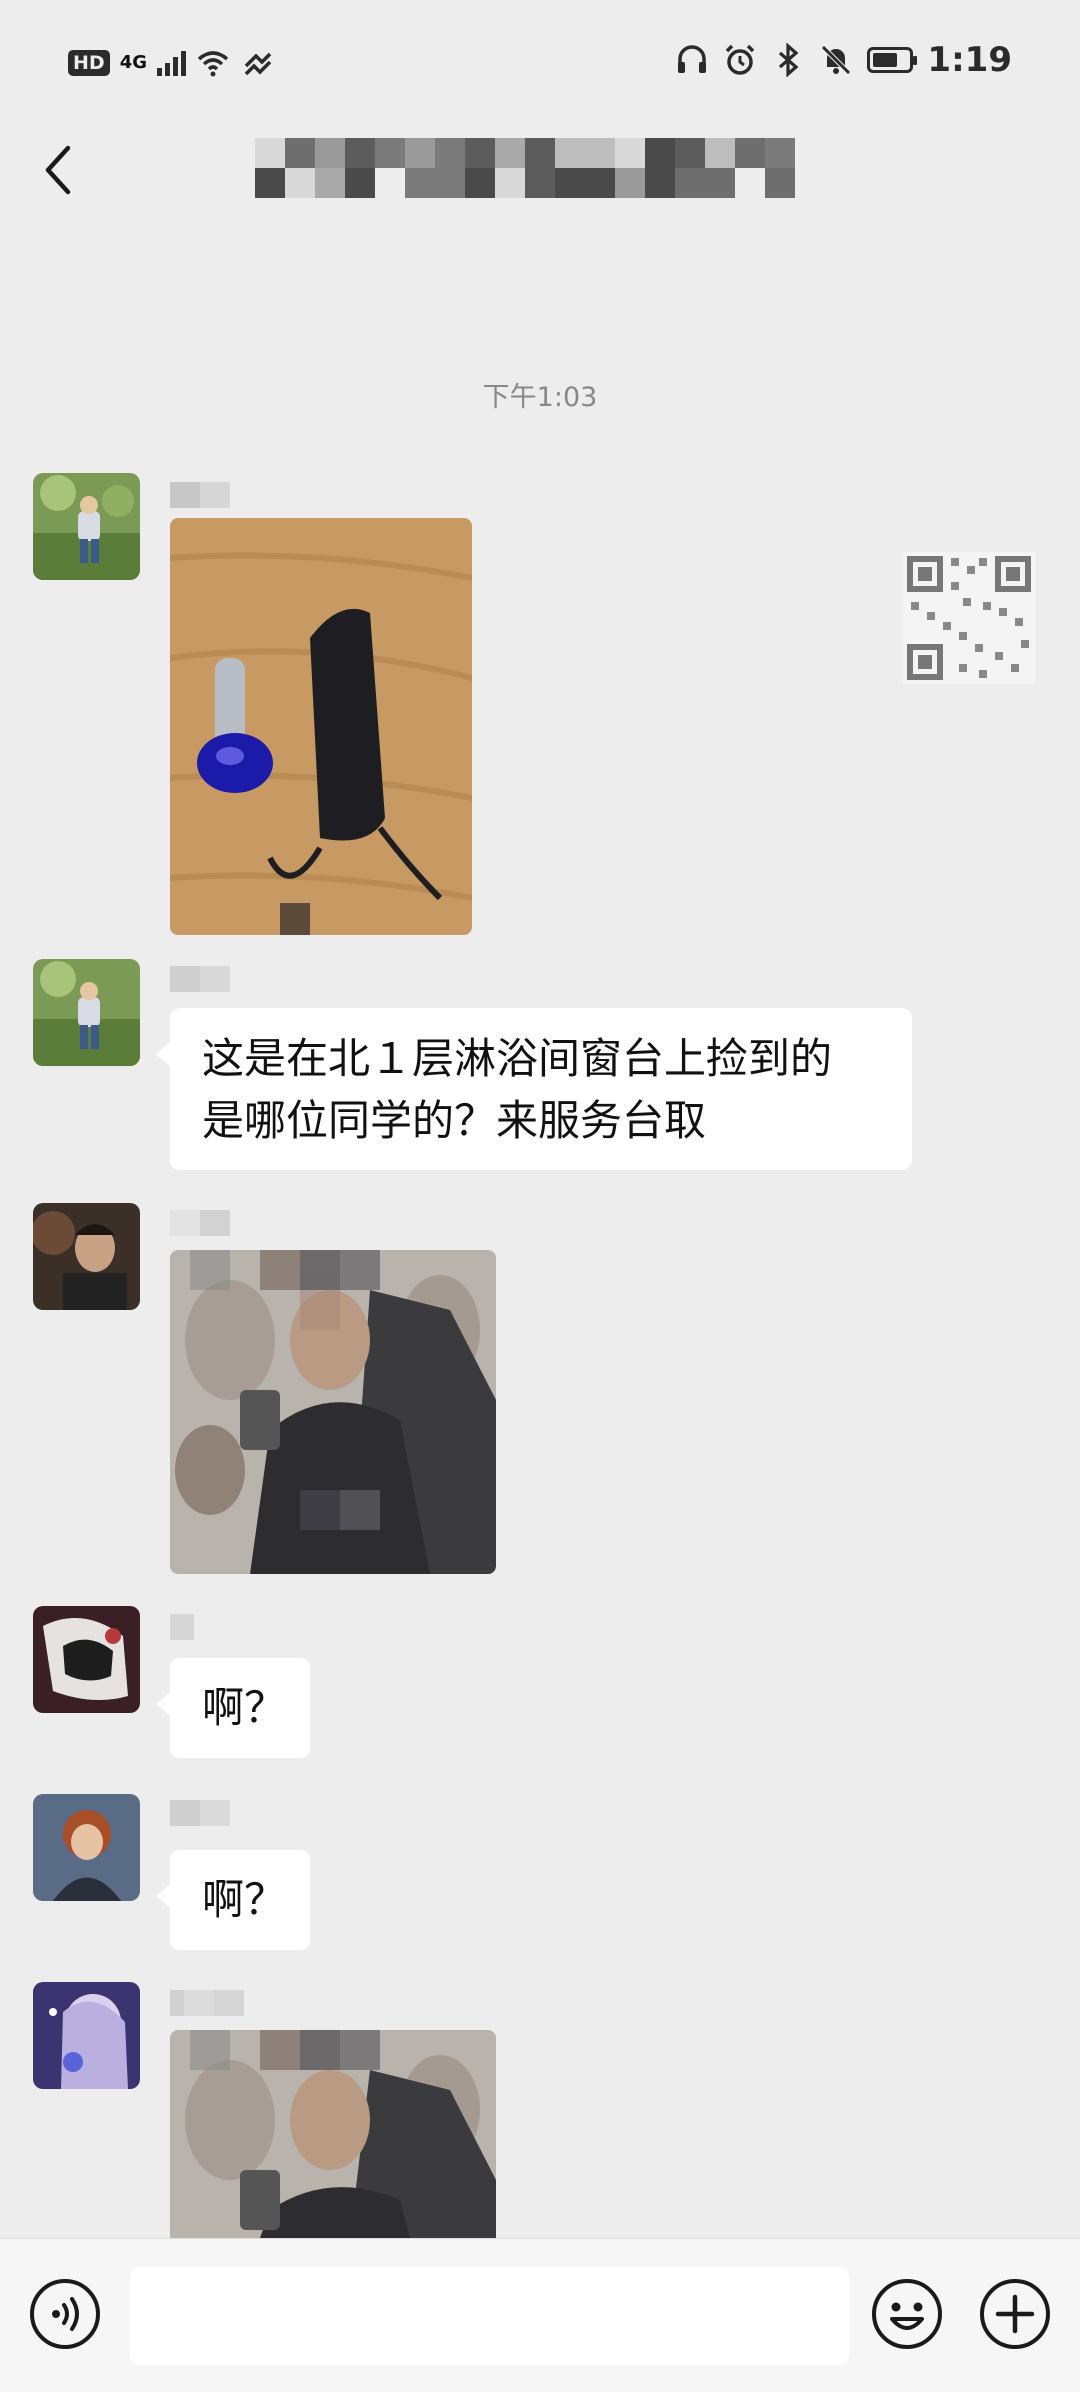  What do you see at coordinates (454, 1120) in the screenshot?
I see `message-text-line: 是哪位同学的？来服务台取` at bounding box center [454, 1120].